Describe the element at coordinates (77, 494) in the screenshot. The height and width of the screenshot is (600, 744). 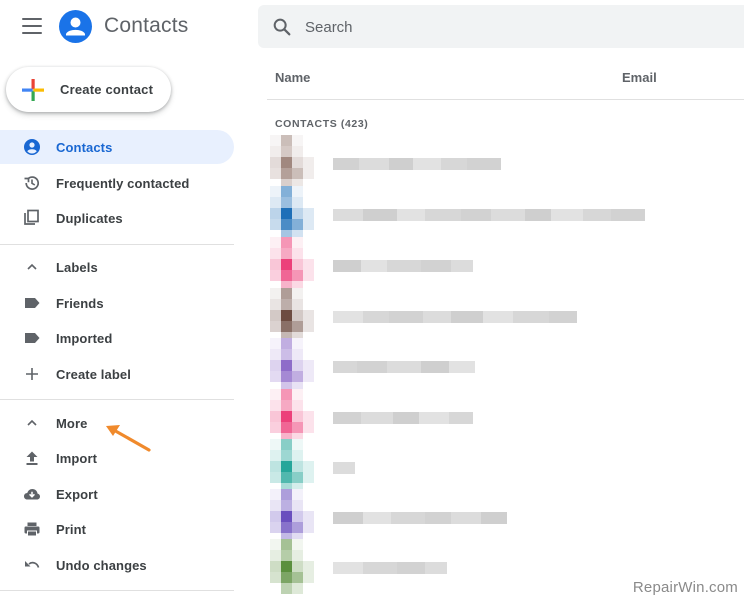
I see `sidebar-item-label: Export` at that location.